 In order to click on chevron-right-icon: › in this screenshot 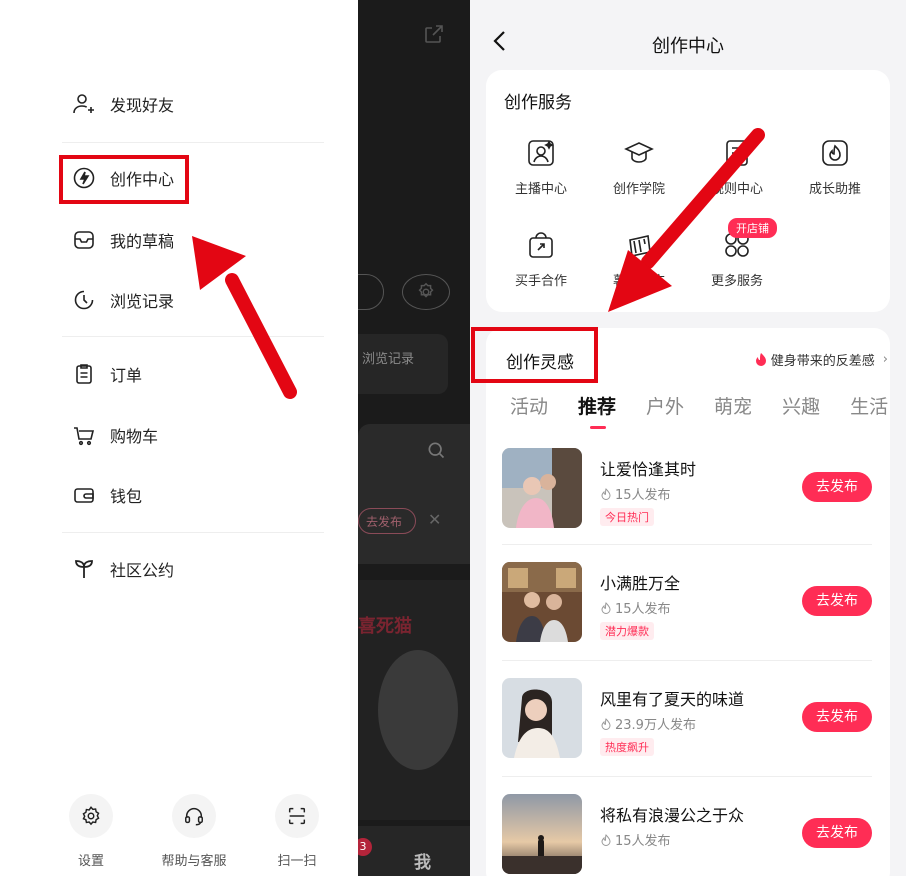, I will do `click(885, 359)`.